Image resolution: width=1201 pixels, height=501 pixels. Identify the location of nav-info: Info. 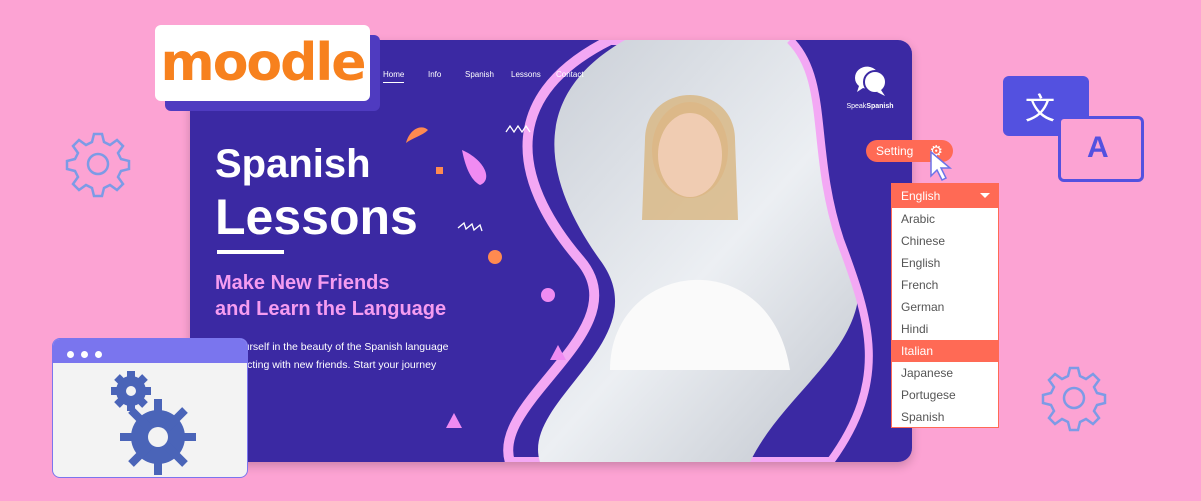
(434, 74).